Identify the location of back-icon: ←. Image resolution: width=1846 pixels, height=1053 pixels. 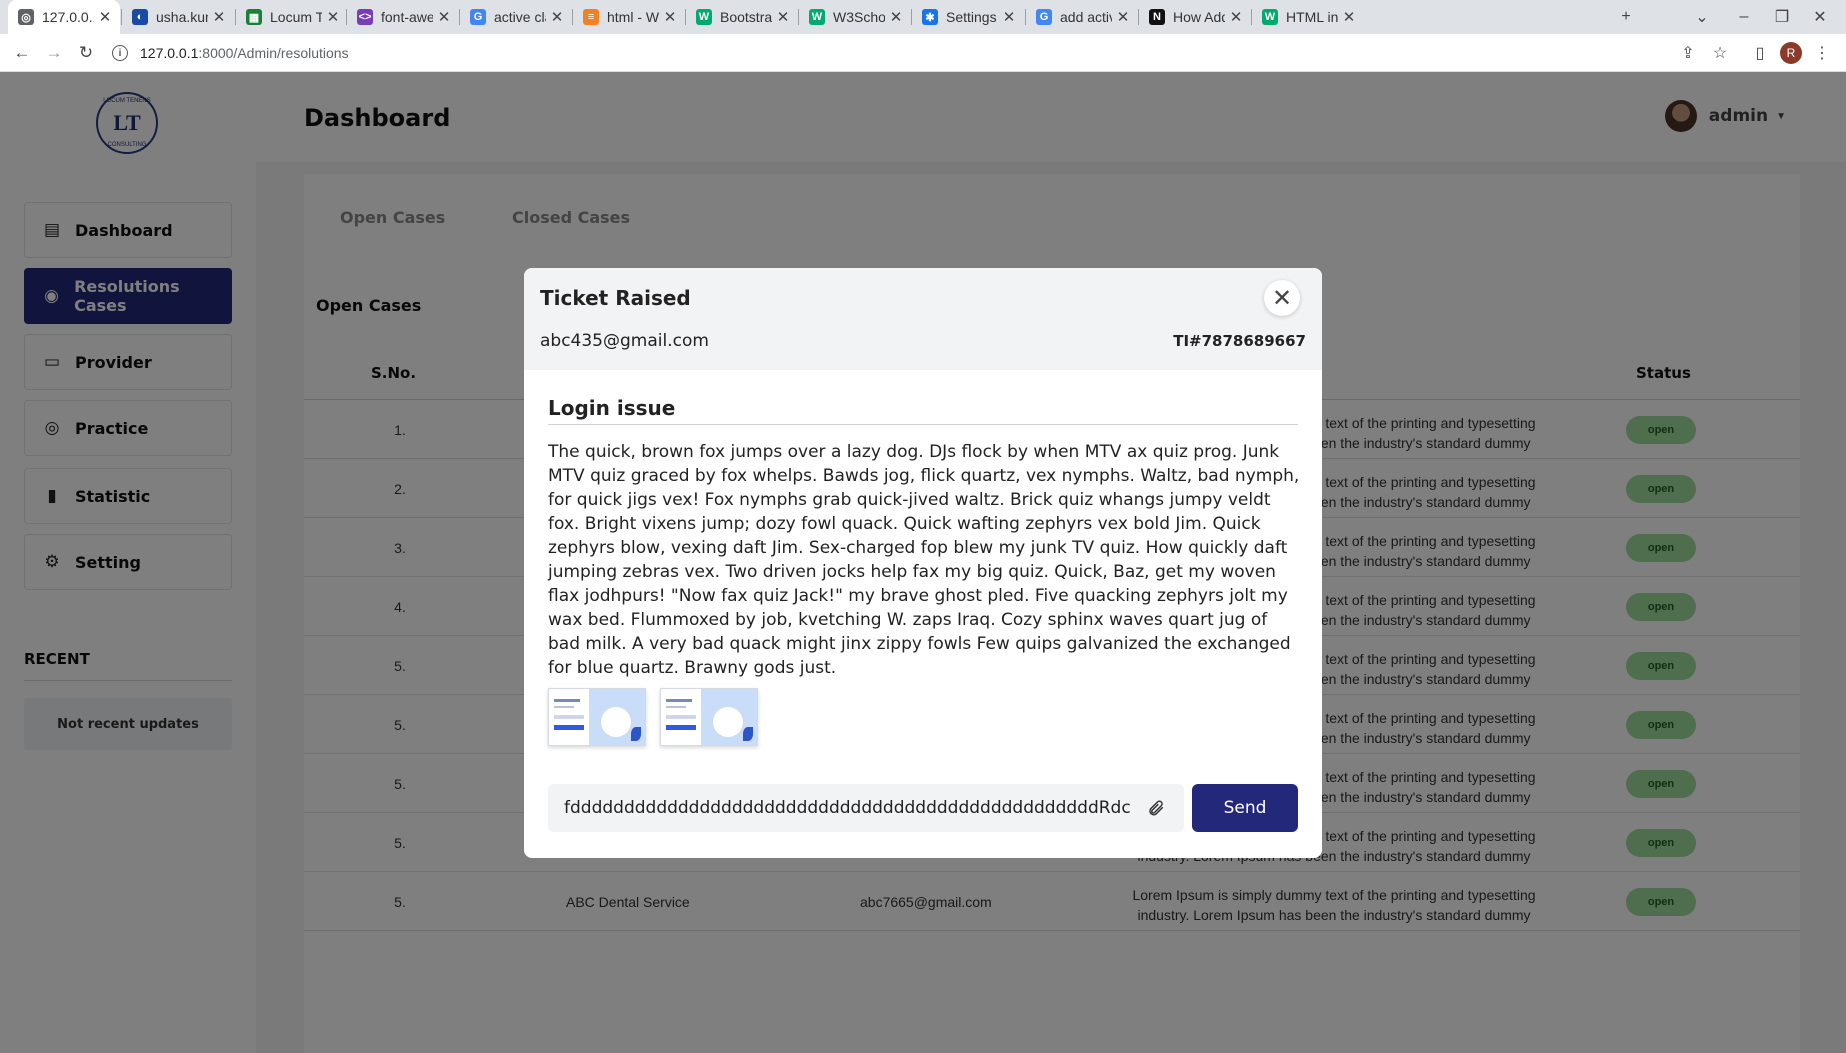
(22, 53).